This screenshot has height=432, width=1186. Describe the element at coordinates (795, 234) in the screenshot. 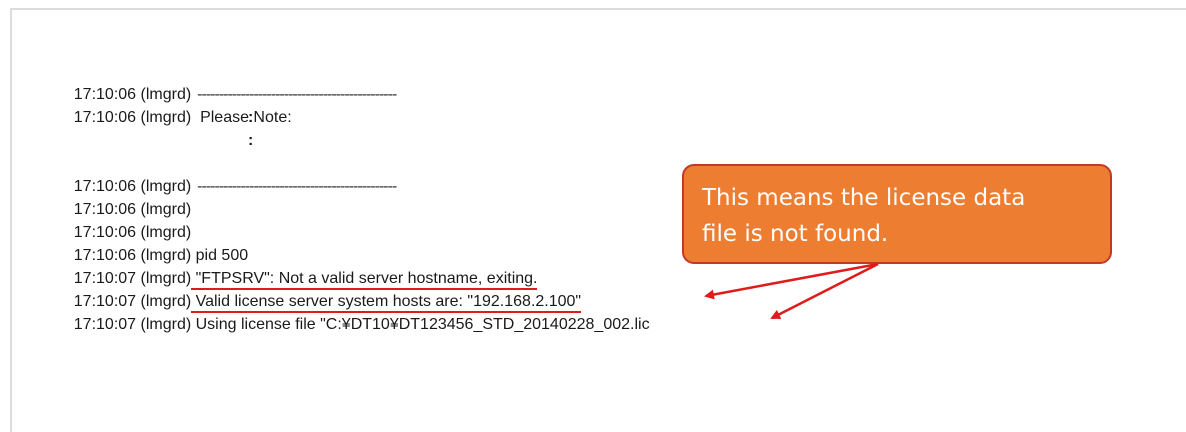

I see `callout-text-line: file is not found.` at that location.